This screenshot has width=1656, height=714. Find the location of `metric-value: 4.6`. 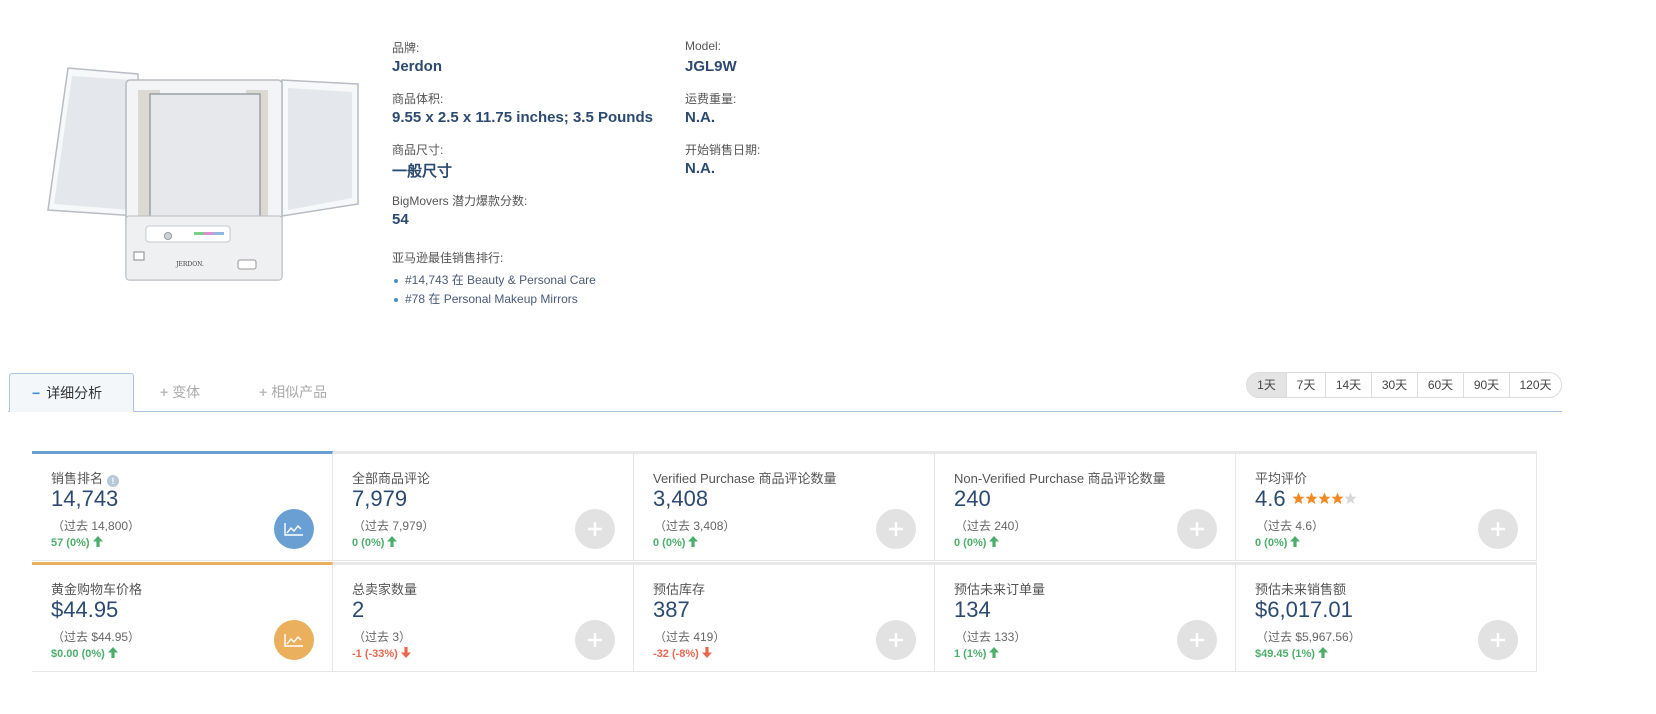

metric-value: 4.6 is located at coordinates (1306, 499).